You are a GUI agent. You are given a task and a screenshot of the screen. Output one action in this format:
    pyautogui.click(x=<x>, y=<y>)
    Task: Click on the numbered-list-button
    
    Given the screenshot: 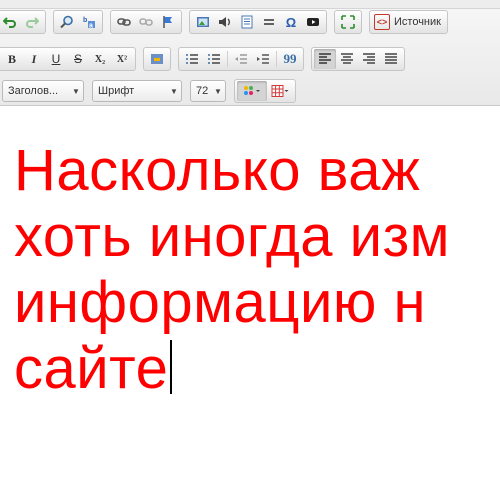 What is the action you would take?
    pyautogui.click(x=192, y=59)
    